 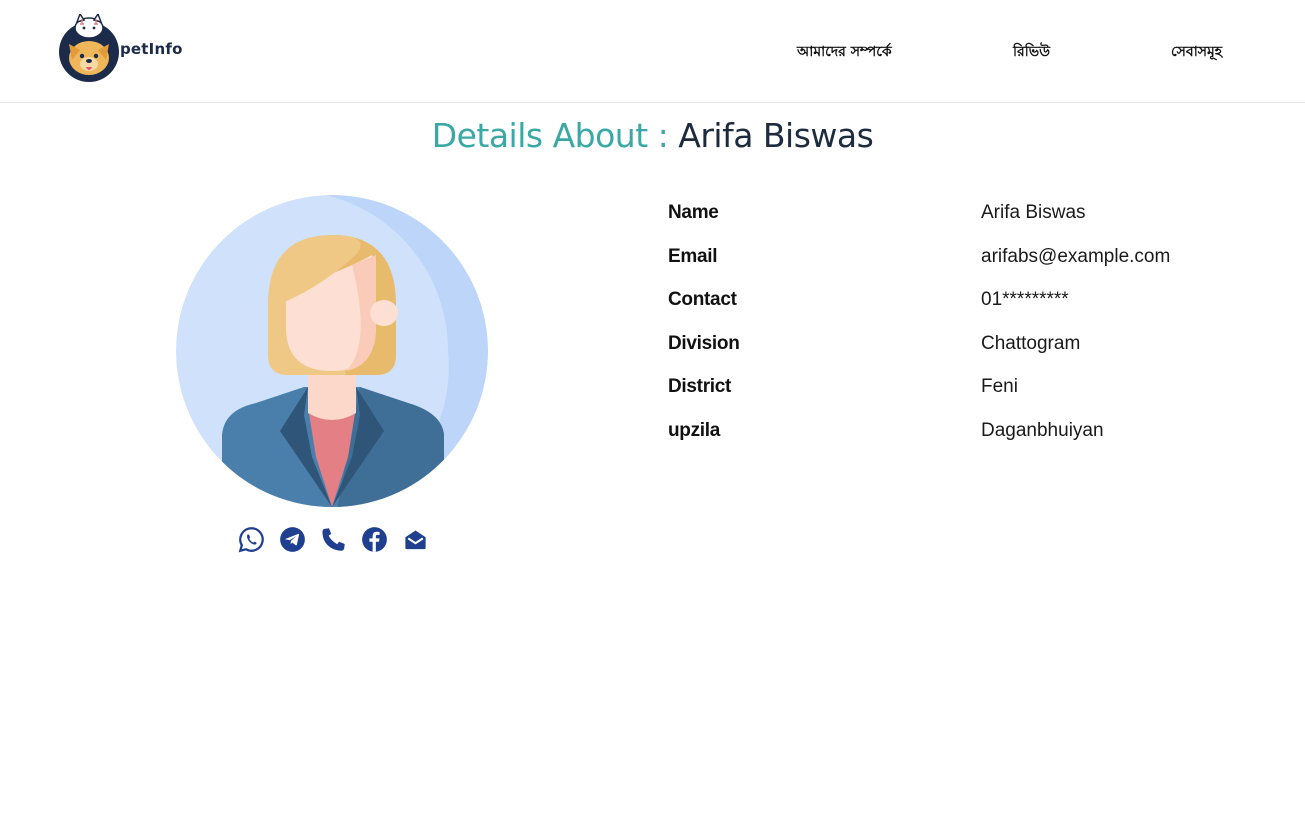 I want to click on phone-icon, so click(x=333, y=539).